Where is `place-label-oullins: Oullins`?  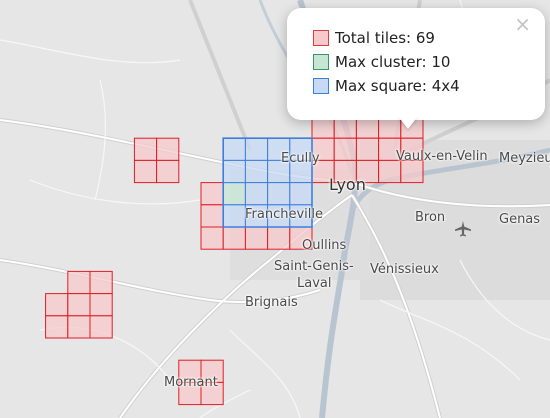 place-label-oullins: Oullins is located at coordinates (324, 245).